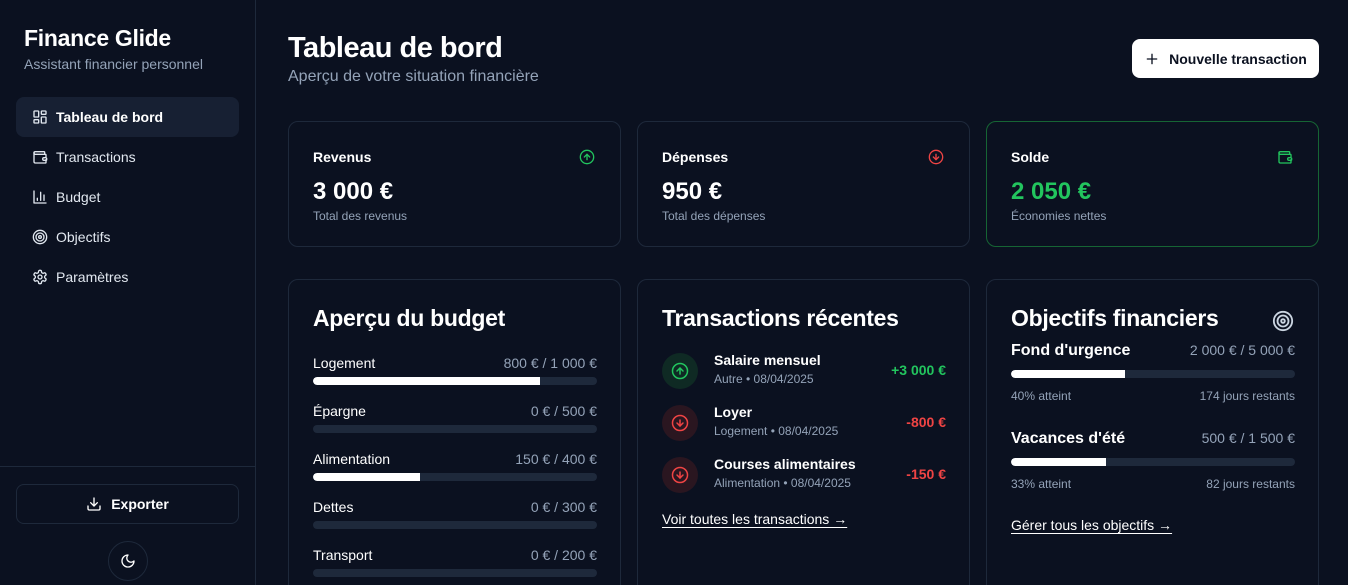  Describe the element at coordinates (1041, 484) in the screenshot. I see `goal-percent: 33% atteint` at that location.